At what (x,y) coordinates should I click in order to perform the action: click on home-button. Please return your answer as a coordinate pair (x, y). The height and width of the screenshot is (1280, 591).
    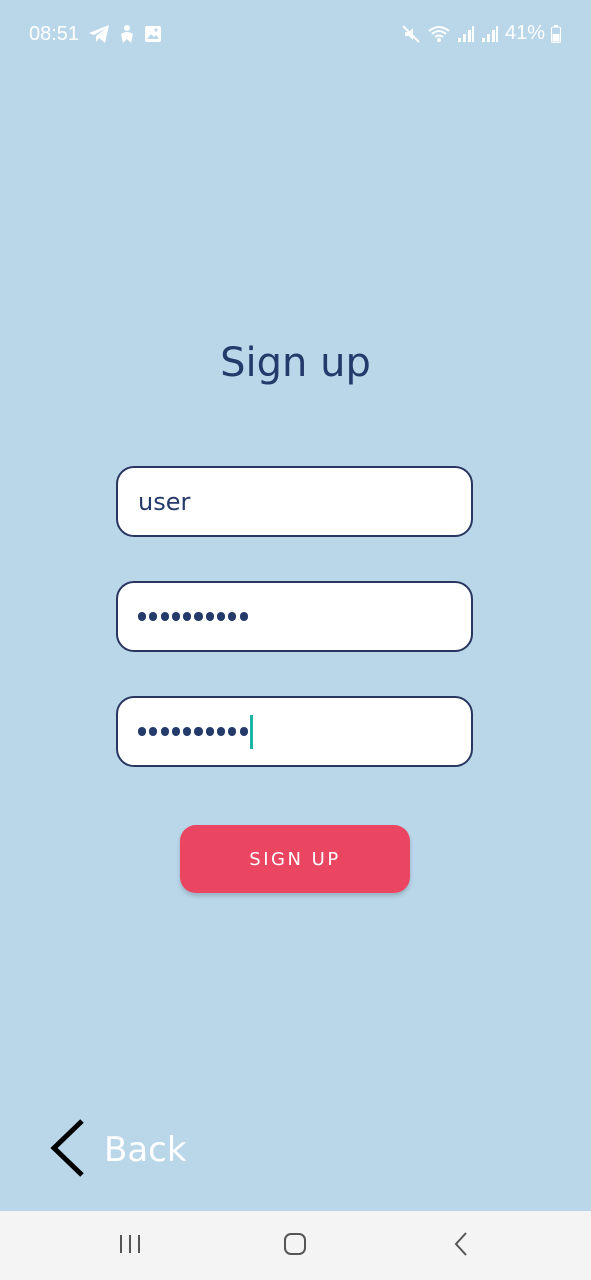
    Looking at the image, I should click on (295, 1246).